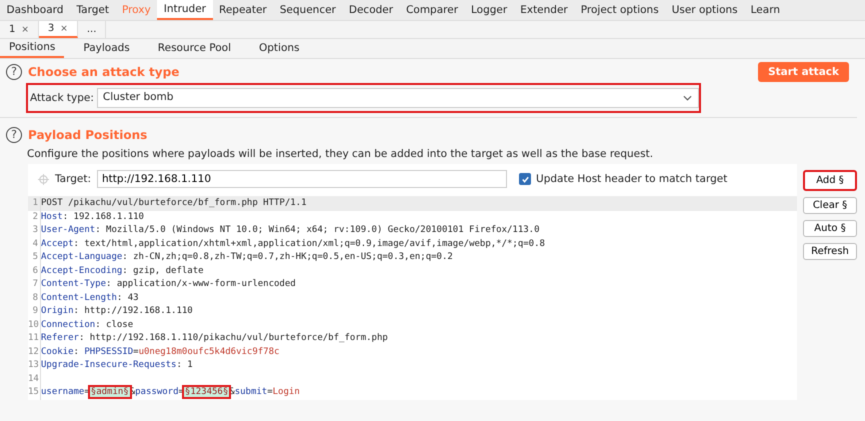 Image resolution: width=865 pixels, height=421 pixels. Describe the element at coordinates (185, 10) in the screenshot. I see `main-tab: Intruder` at that location.